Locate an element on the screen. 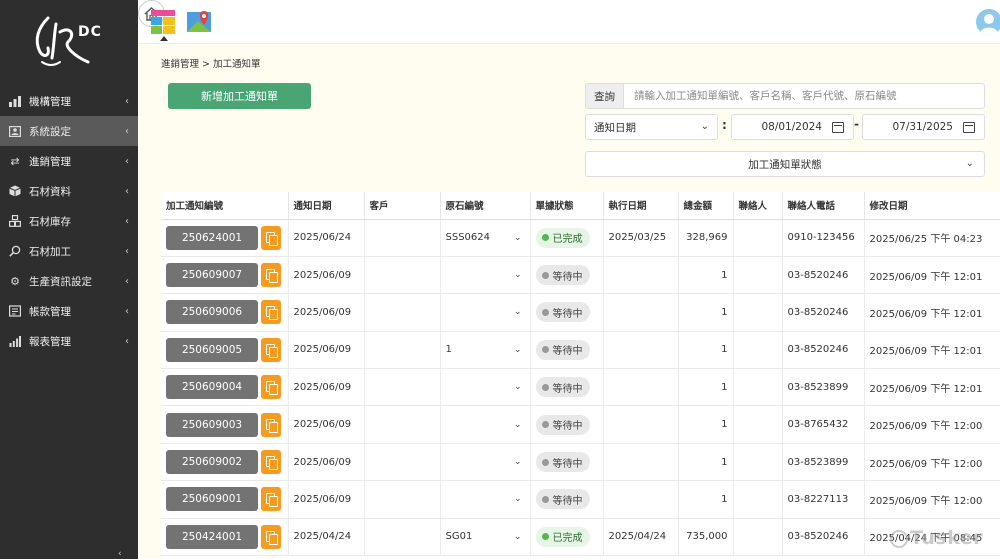 The height and width of the screenshot is (559, 1000). notice-id-cell: 250624001 is located at coordinates (225, 238).